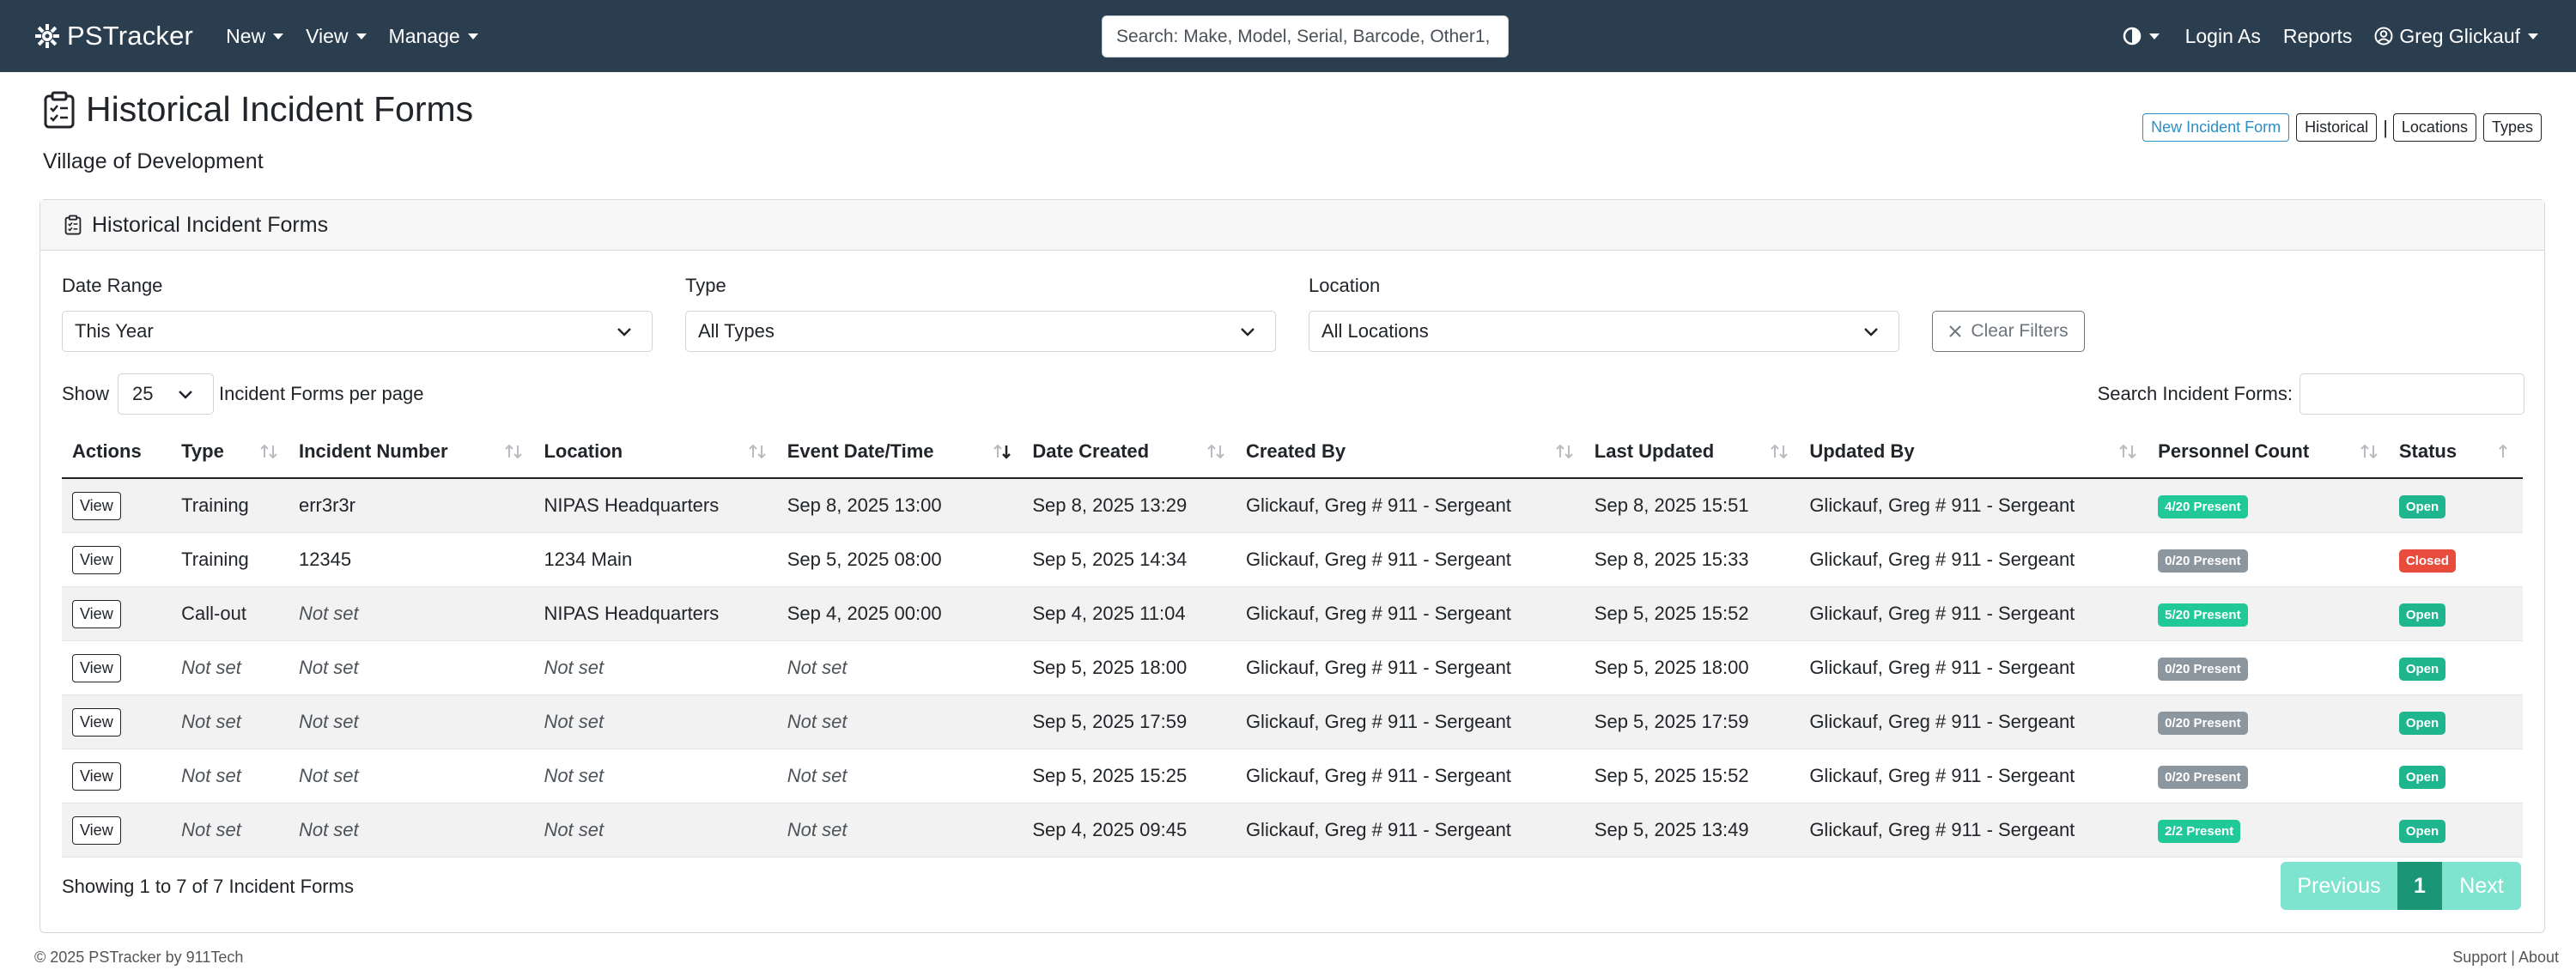 Image resolution: width=2576 pixels, height=970 pixels. What do you see at coordinates (900, 614) in the screenshot?
I see `event-cell: Sep 4, 2025 00:00` at bounding box center [900, 614].